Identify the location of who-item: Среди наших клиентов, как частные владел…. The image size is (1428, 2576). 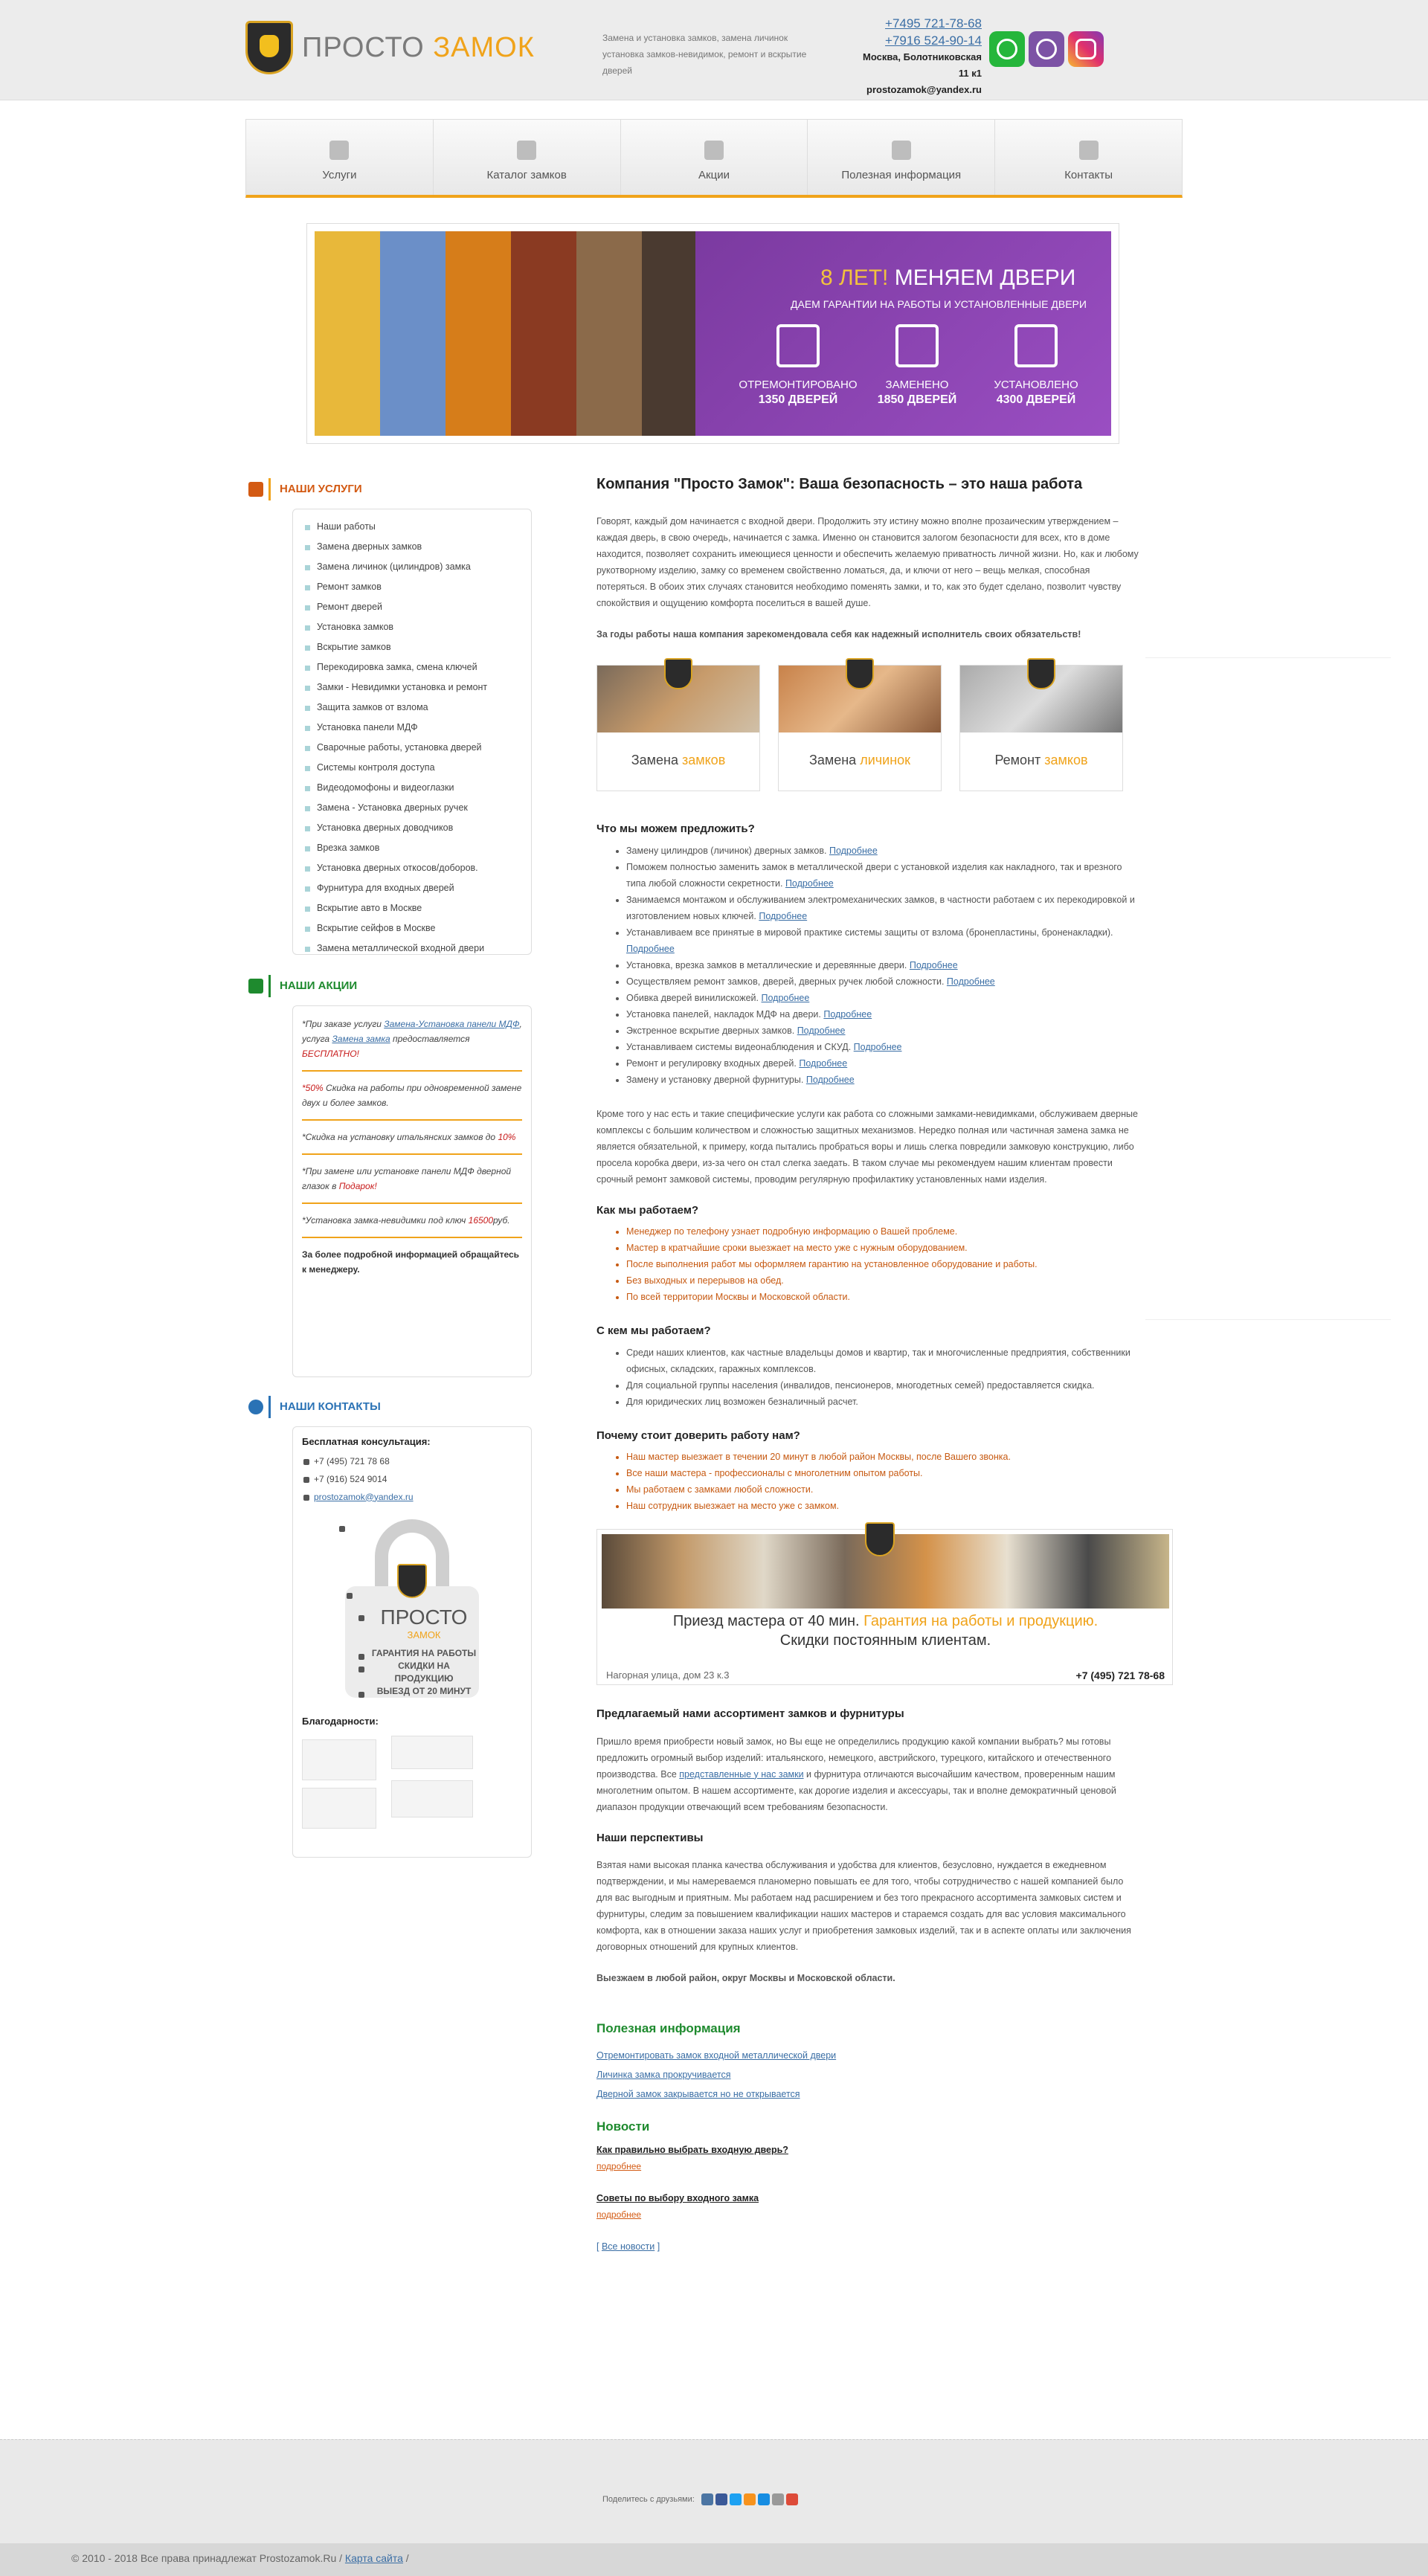
(883, 1361).